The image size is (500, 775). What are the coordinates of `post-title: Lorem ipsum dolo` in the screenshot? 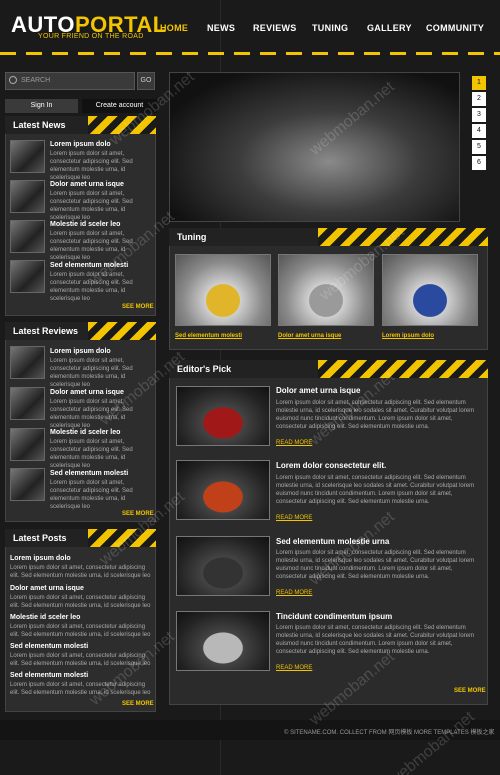 It's located at (81, 558).